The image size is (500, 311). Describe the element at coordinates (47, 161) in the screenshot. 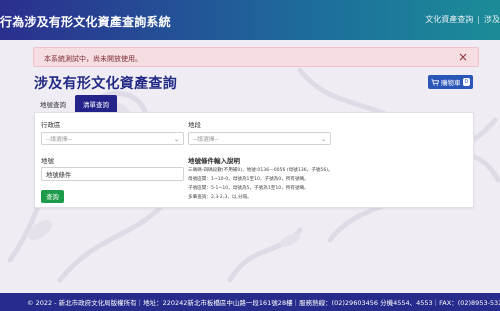

I see `parcel-label: 地號` at that location.